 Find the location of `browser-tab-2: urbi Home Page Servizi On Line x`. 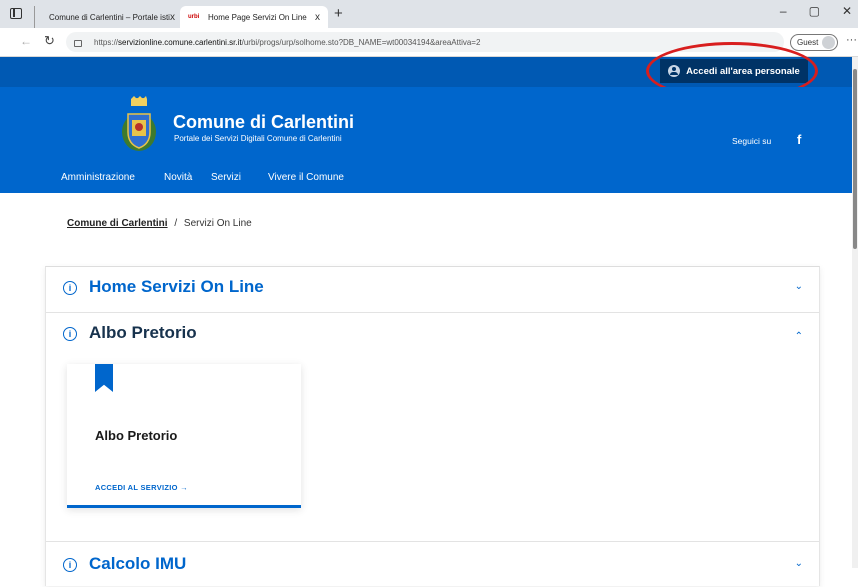

browser-tab-2: urbi Home Page Servizi On Line x is located at coordinates (254, 17).